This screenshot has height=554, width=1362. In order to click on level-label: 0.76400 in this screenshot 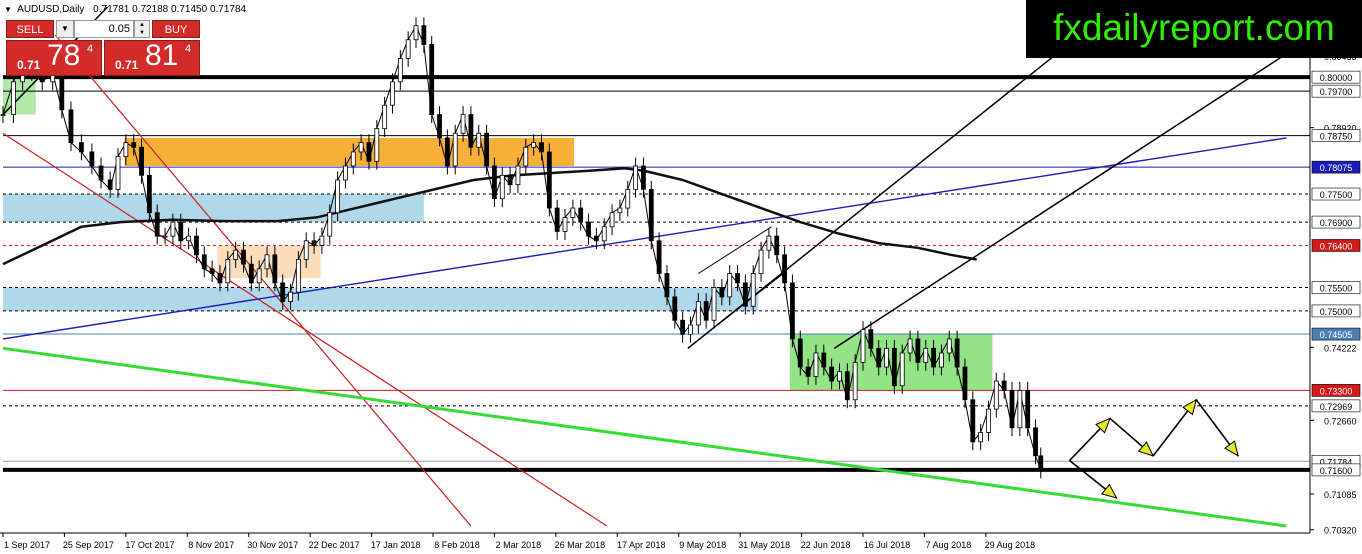, I will do `click(1336, 246)`.